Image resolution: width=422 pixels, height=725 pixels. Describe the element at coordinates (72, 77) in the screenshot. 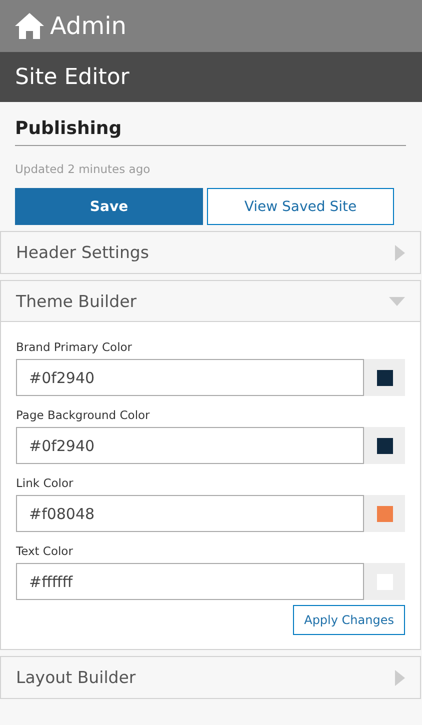

I see `editor-title: Site Editor` at that location.